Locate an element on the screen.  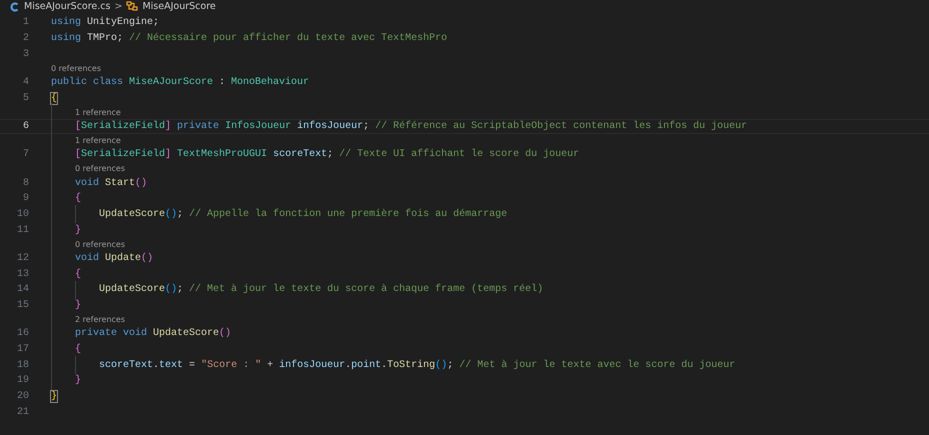
line-number: 15 is located at coordinates (22, 305).